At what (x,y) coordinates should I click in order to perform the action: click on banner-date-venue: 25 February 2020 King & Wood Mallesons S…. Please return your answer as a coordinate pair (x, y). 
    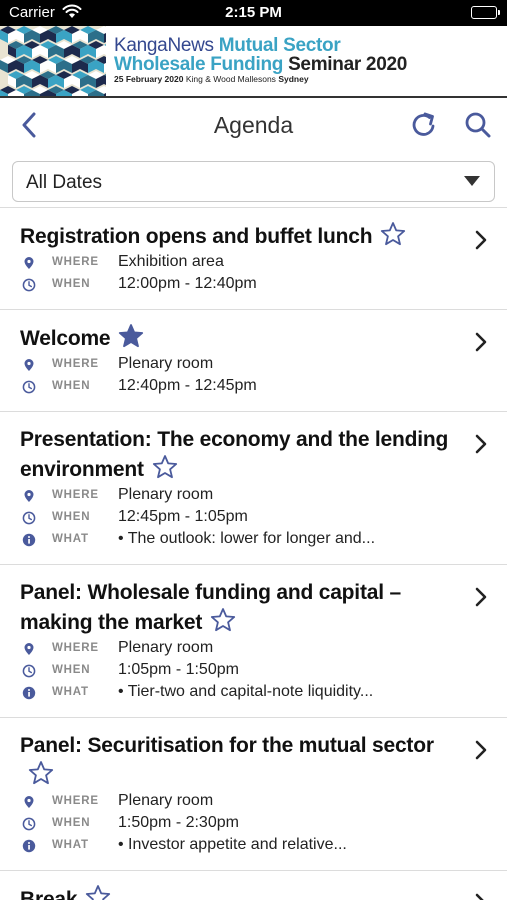
    Looking at the image, I should click on (211, 79).